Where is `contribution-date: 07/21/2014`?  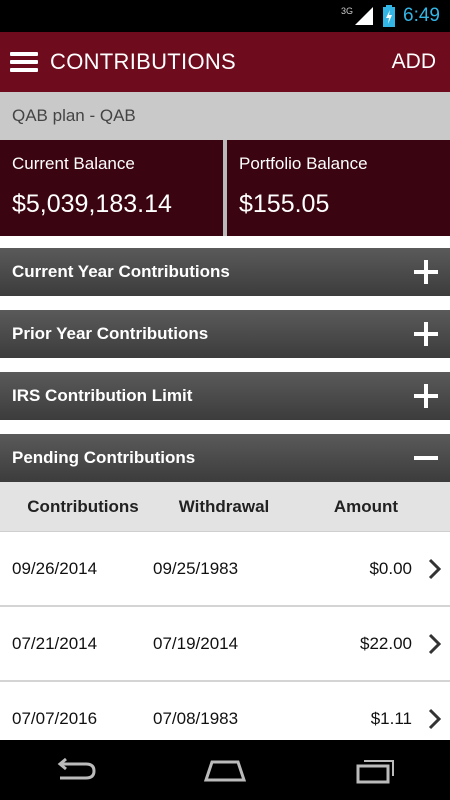
contribution-date: 07/21/2014 is located at coordinates (55, 643).